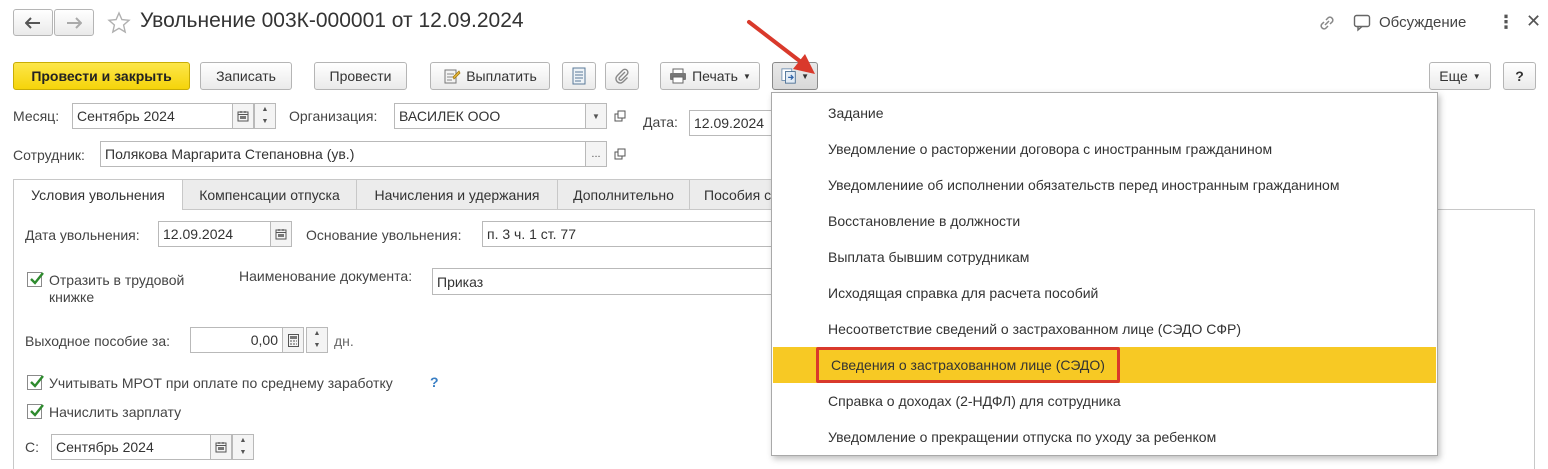  What do you see at coordinates (243, 447) in the screenshot?
I see `from-month-stepper: ▲ ▼` at bounding box center [243, 447].